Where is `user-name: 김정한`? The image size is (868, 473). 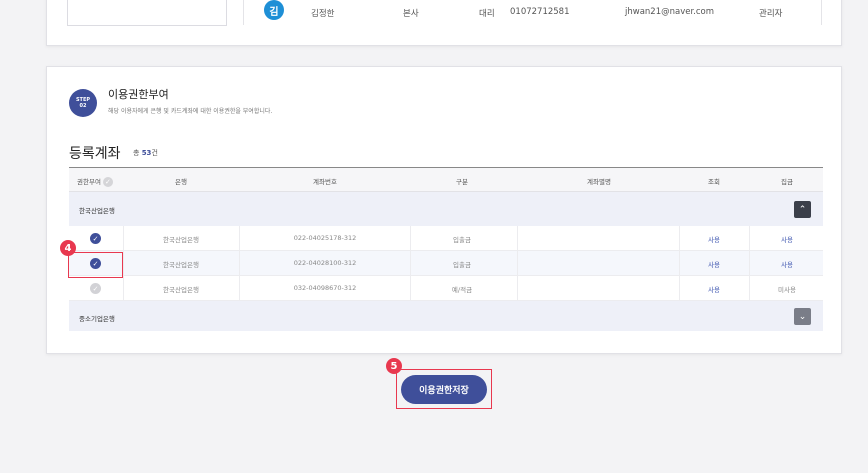
user-name: 김정한 is located at coordinates (323, 14).